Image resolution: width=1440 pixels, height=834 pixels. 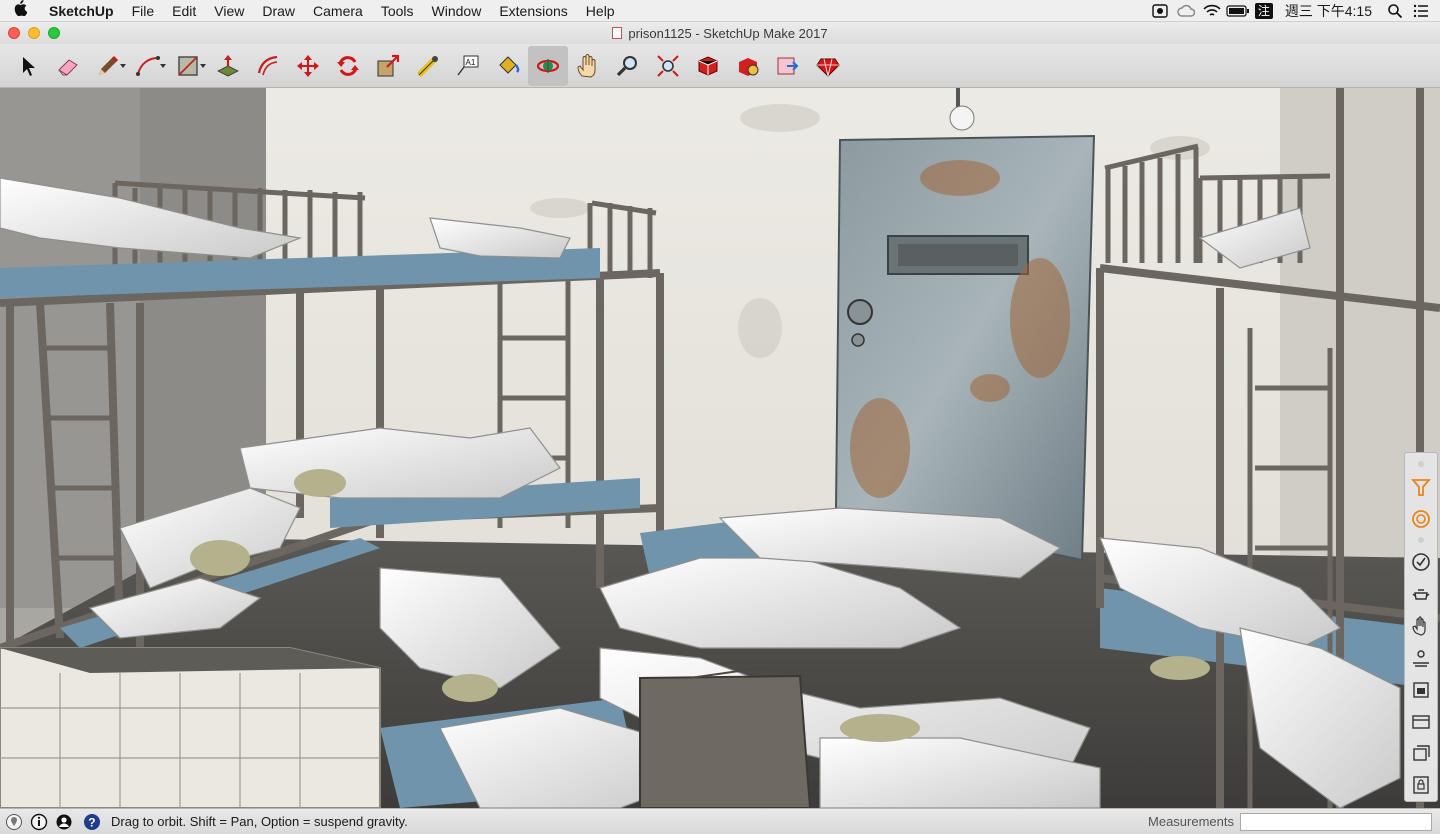 I want to click on 3d-warehouse-tool-button, so click(x=708, y=66).